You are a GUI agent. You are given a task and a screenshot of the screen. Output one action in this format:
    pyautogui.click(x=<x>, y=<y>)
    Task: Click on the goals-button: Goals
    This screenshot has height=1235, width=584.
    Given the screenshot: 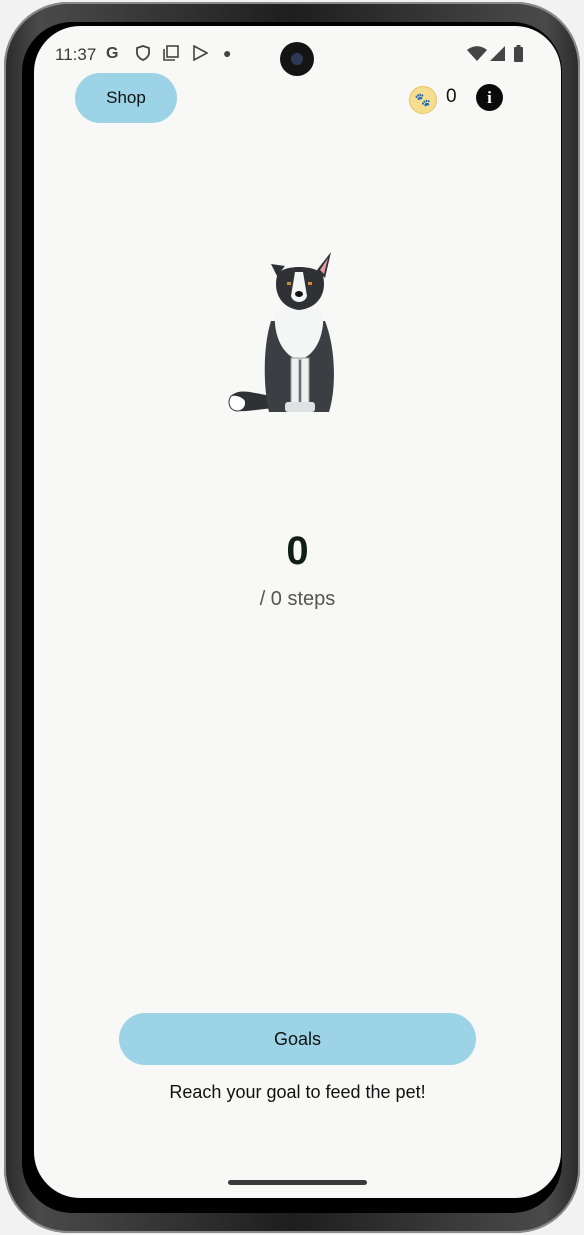 What is the action you would take?
    pyautogui.click(x=297, y=1039)
    